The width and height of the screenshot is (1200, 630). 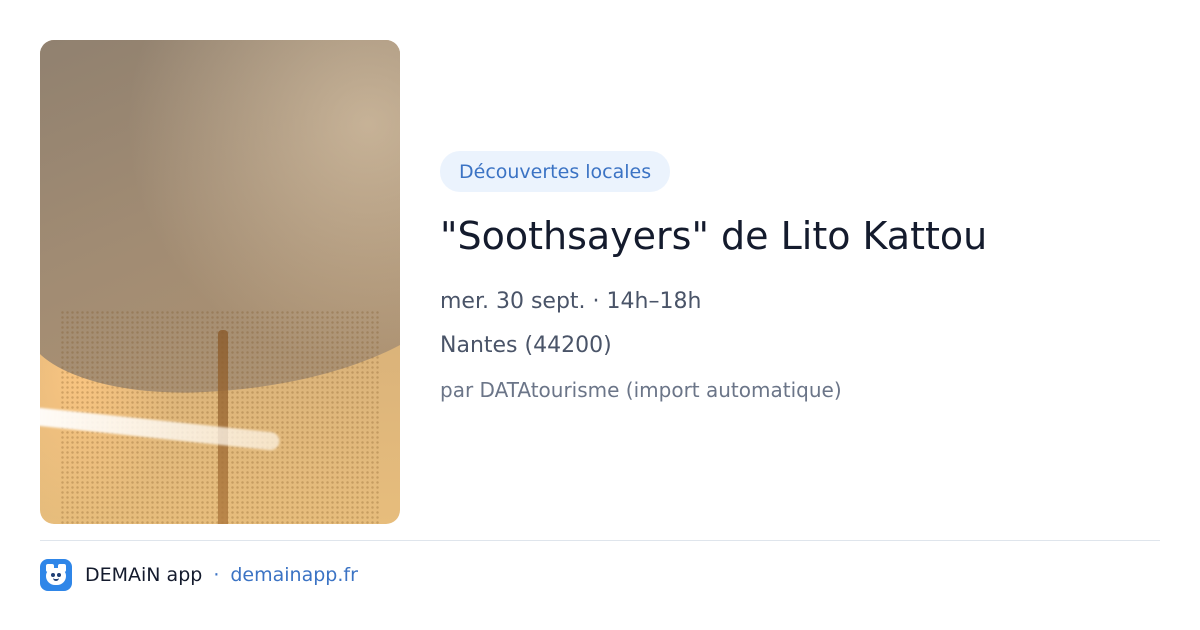 What do you see at coordinates (144, 575) in the screenshot?
I see `app-name: DEMAiN app` at bounding box center [144, 575].